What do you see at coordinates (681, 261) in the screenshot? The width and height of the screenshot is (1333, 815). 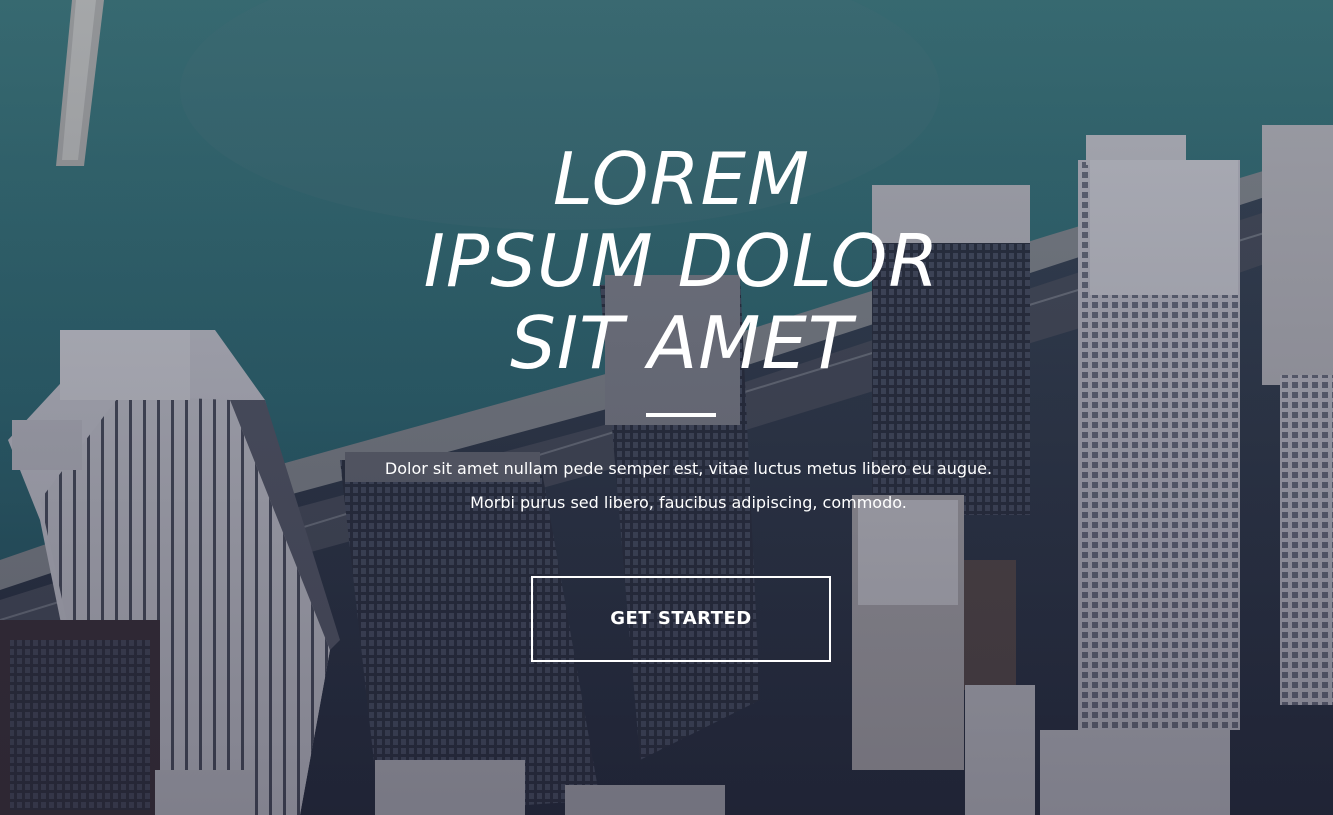 I see `hero-title-line-2: IPSUM DOLOR` at bounding box center [681, 261].